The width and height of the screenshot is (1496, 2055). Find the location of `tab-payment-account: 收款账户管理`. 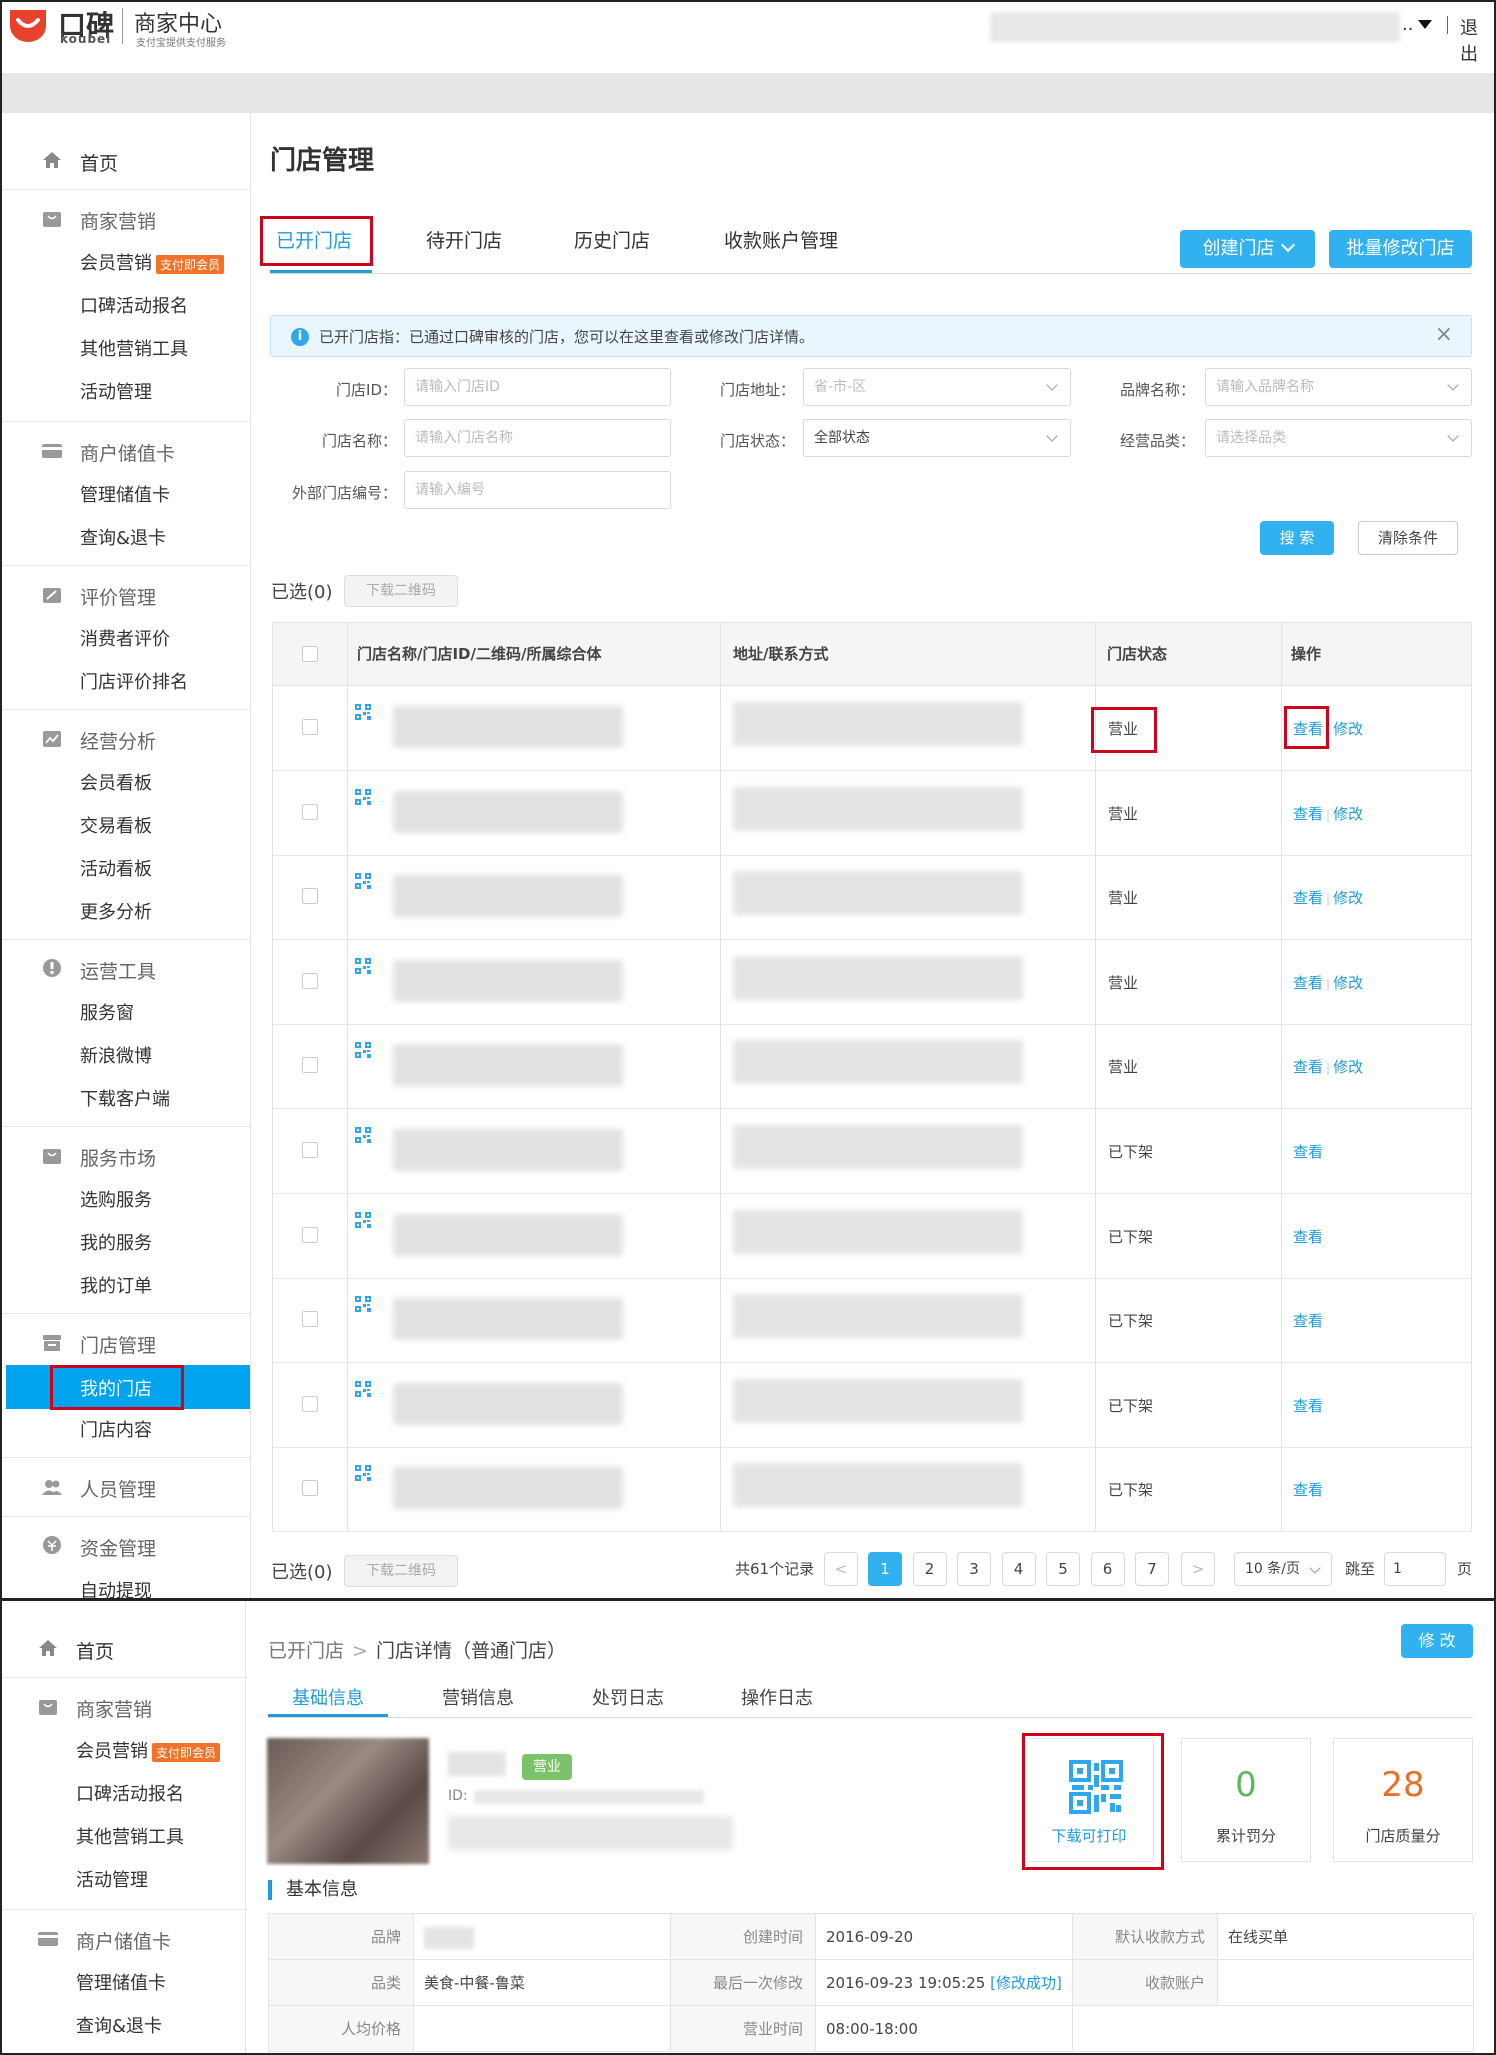

tab-payment-account: 收款账户管理 is located at coordinates (781, 239).